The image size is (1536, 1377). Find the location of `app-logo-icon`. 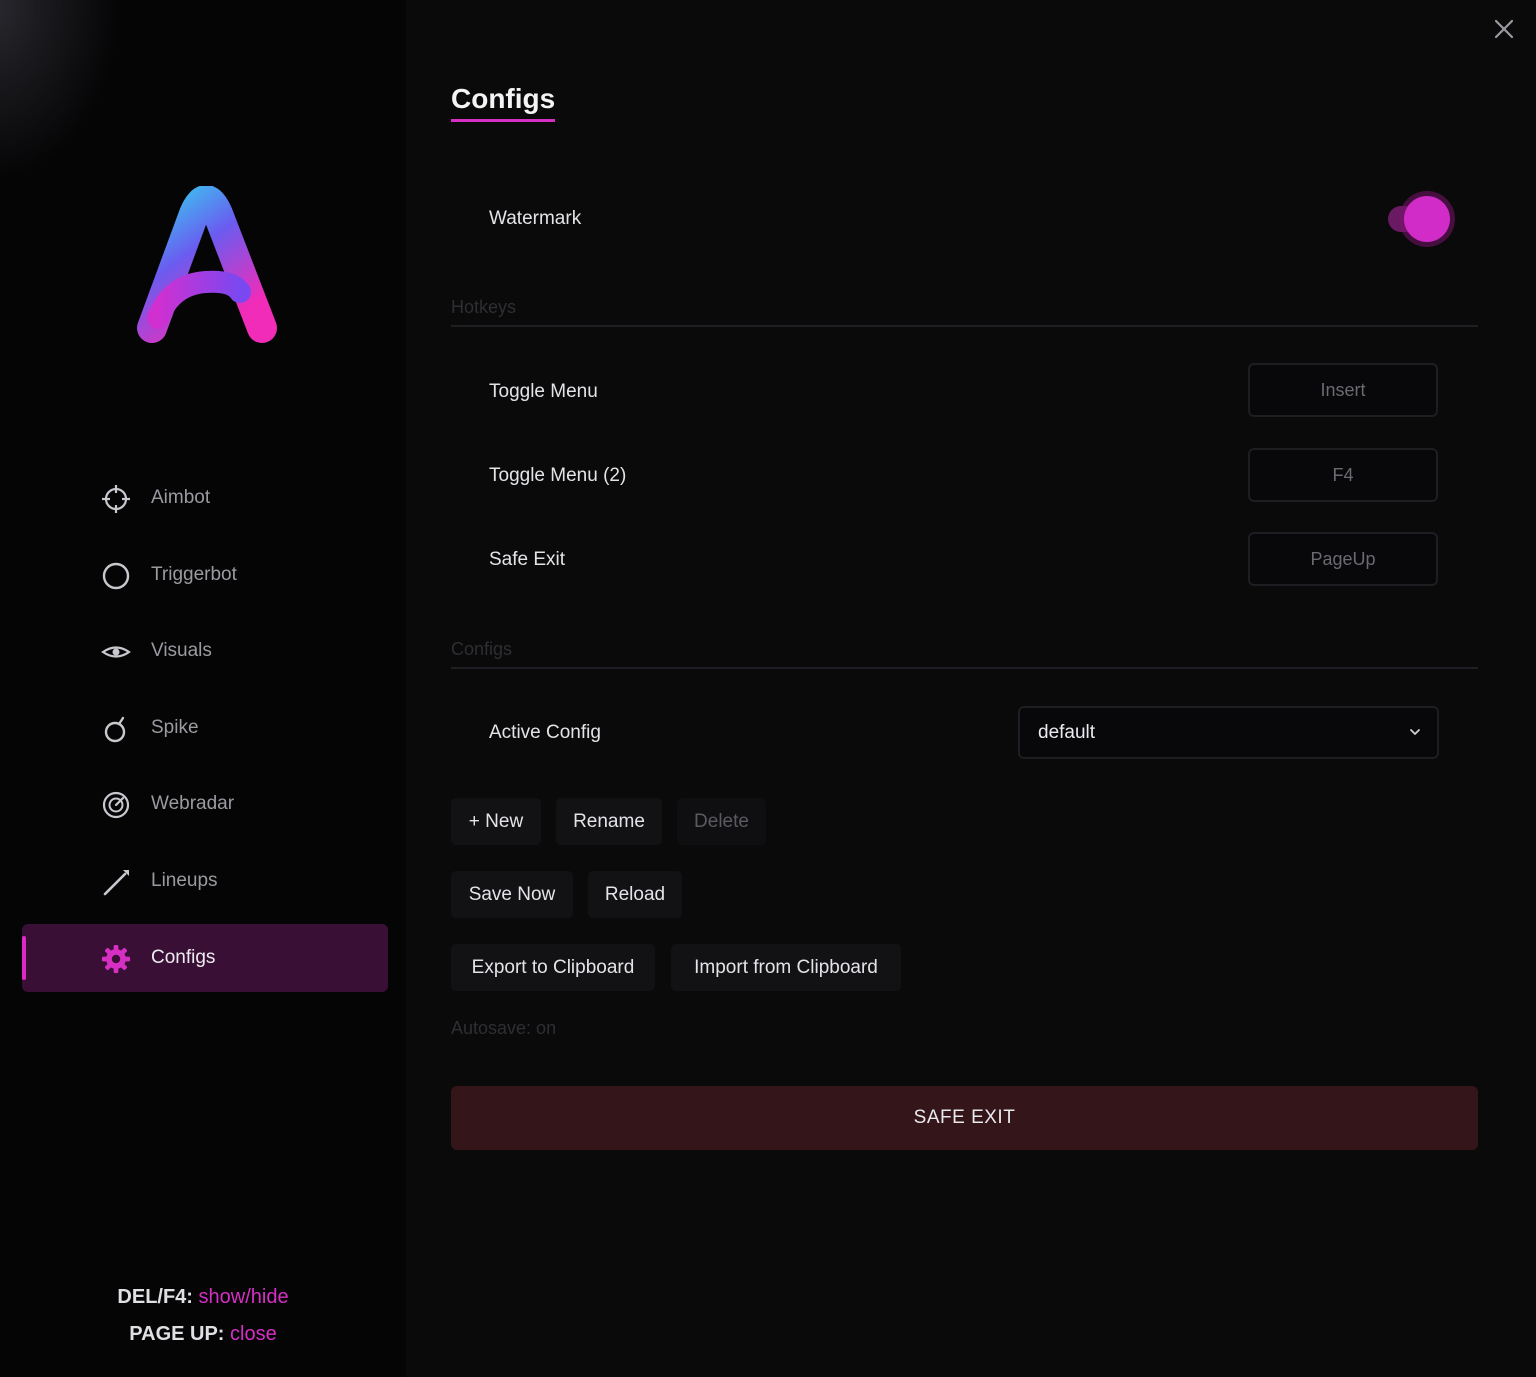

app-logo-icon is located at coordinates (207, 264).